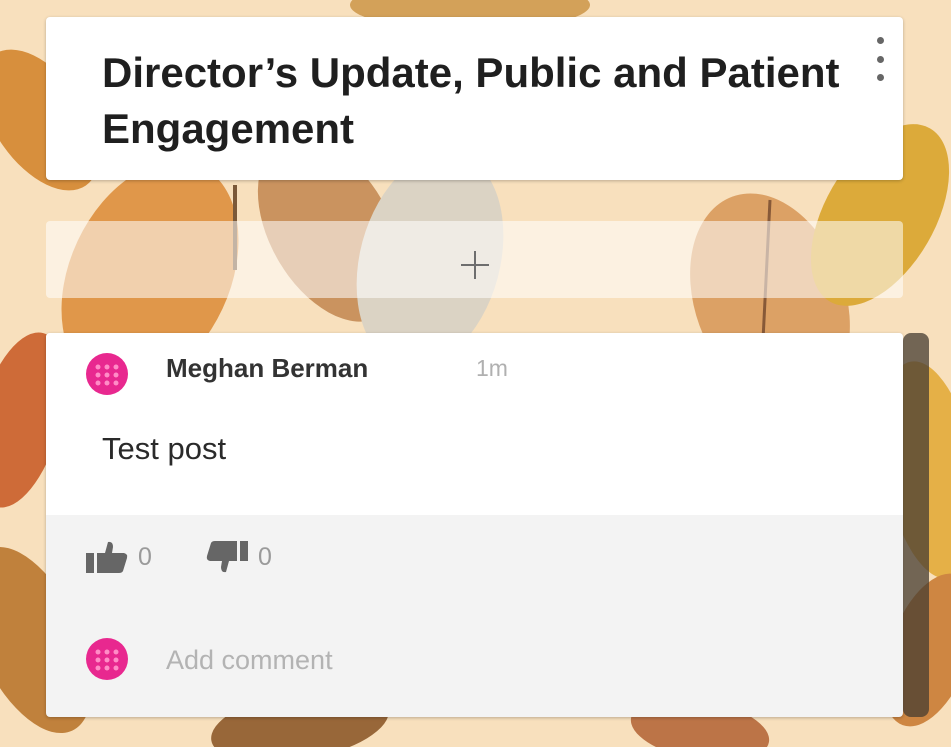 This screenshot has width=951, height=747. What do you see at coordinates (107, 557) in the screenshot?
I see `thumbs-up-icon` at bounding box center [107, 557].